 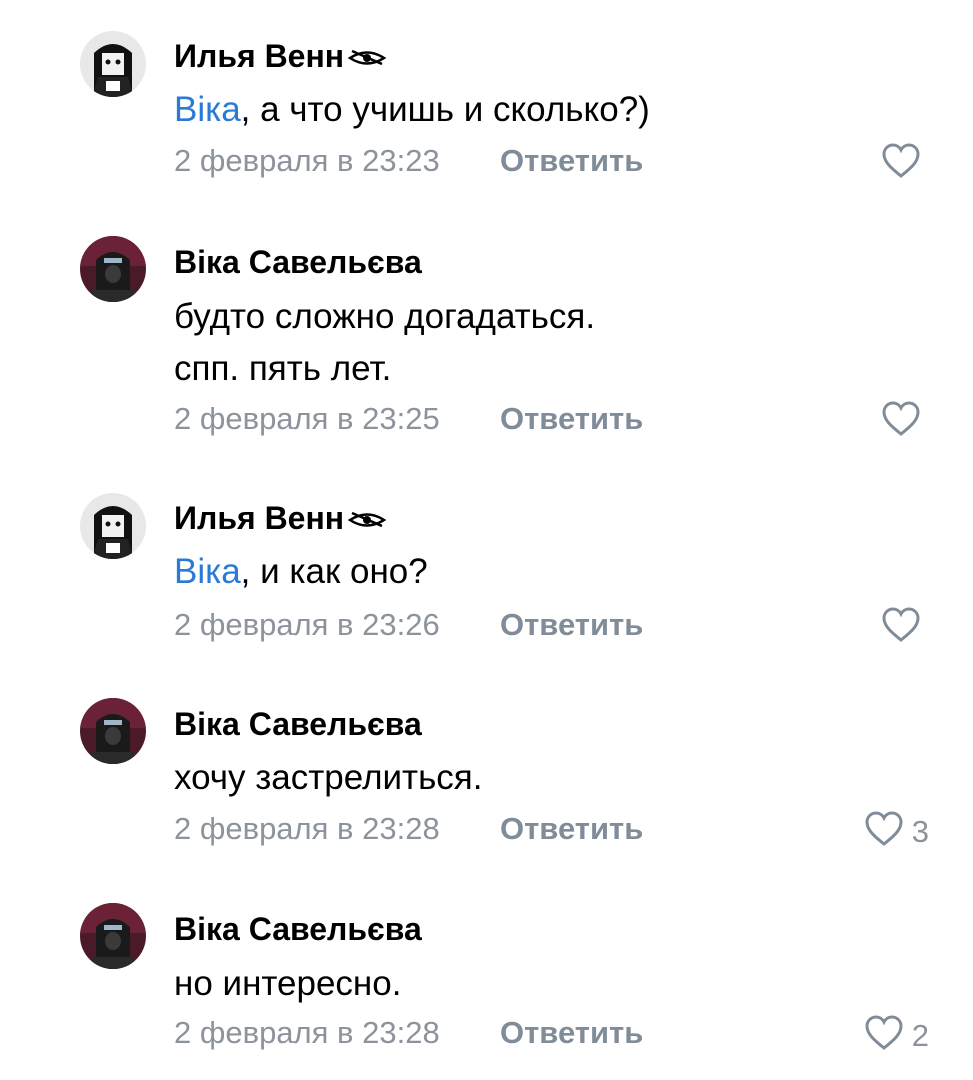 I want to click on comment-text: но интересно., so click(x=288, y=983).